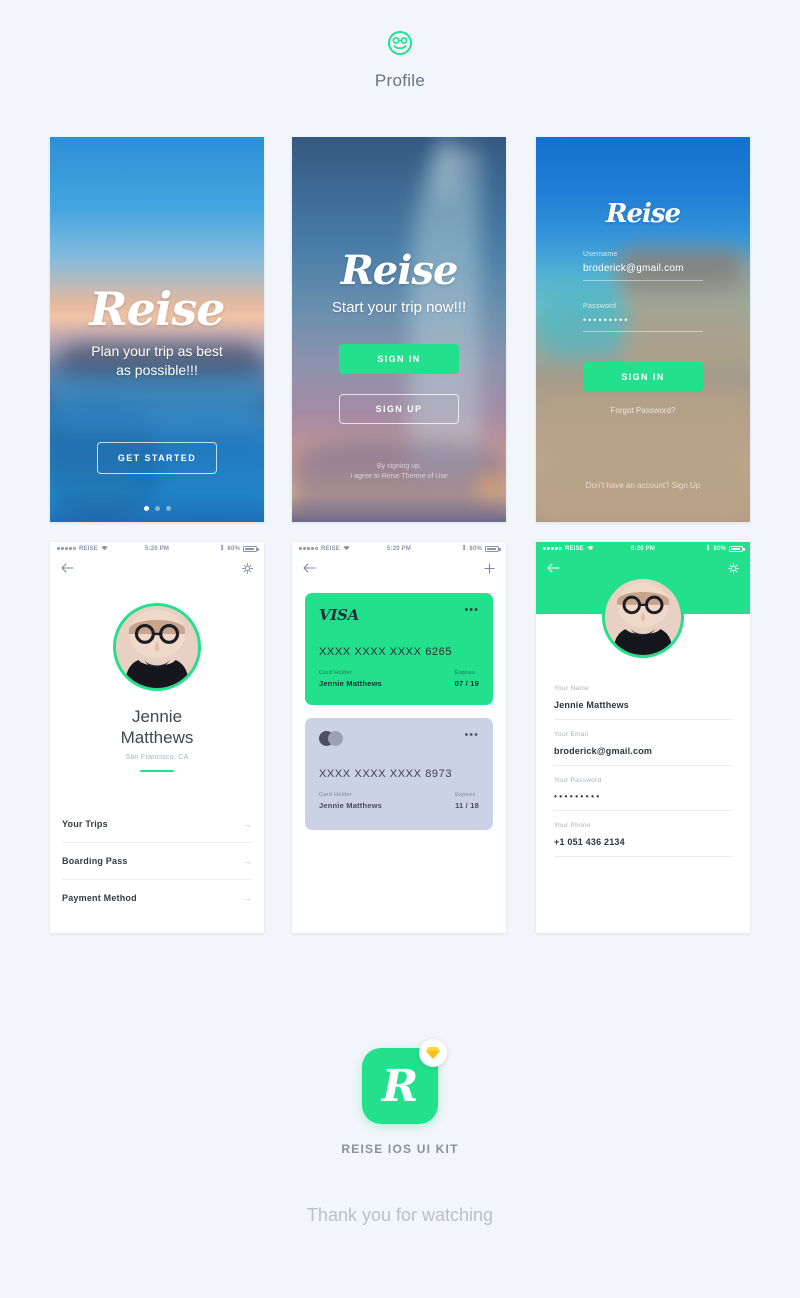 The width and height of the screenshot is (800, 1298). Describe the element at coordinates (467, 805) in the screenshot. I see `card-expires-value: 11 / 18` at that location.